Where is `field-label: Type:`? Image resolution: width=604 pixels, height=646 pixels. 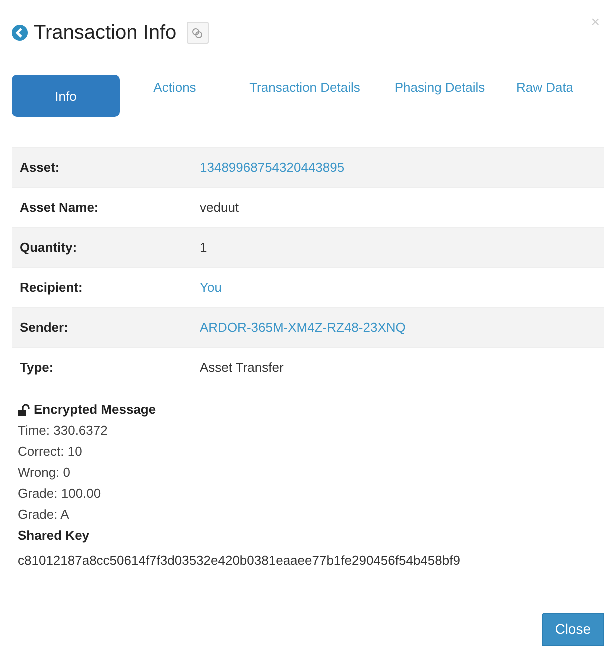
field-label: Type: is located at coordinates (37, 367).